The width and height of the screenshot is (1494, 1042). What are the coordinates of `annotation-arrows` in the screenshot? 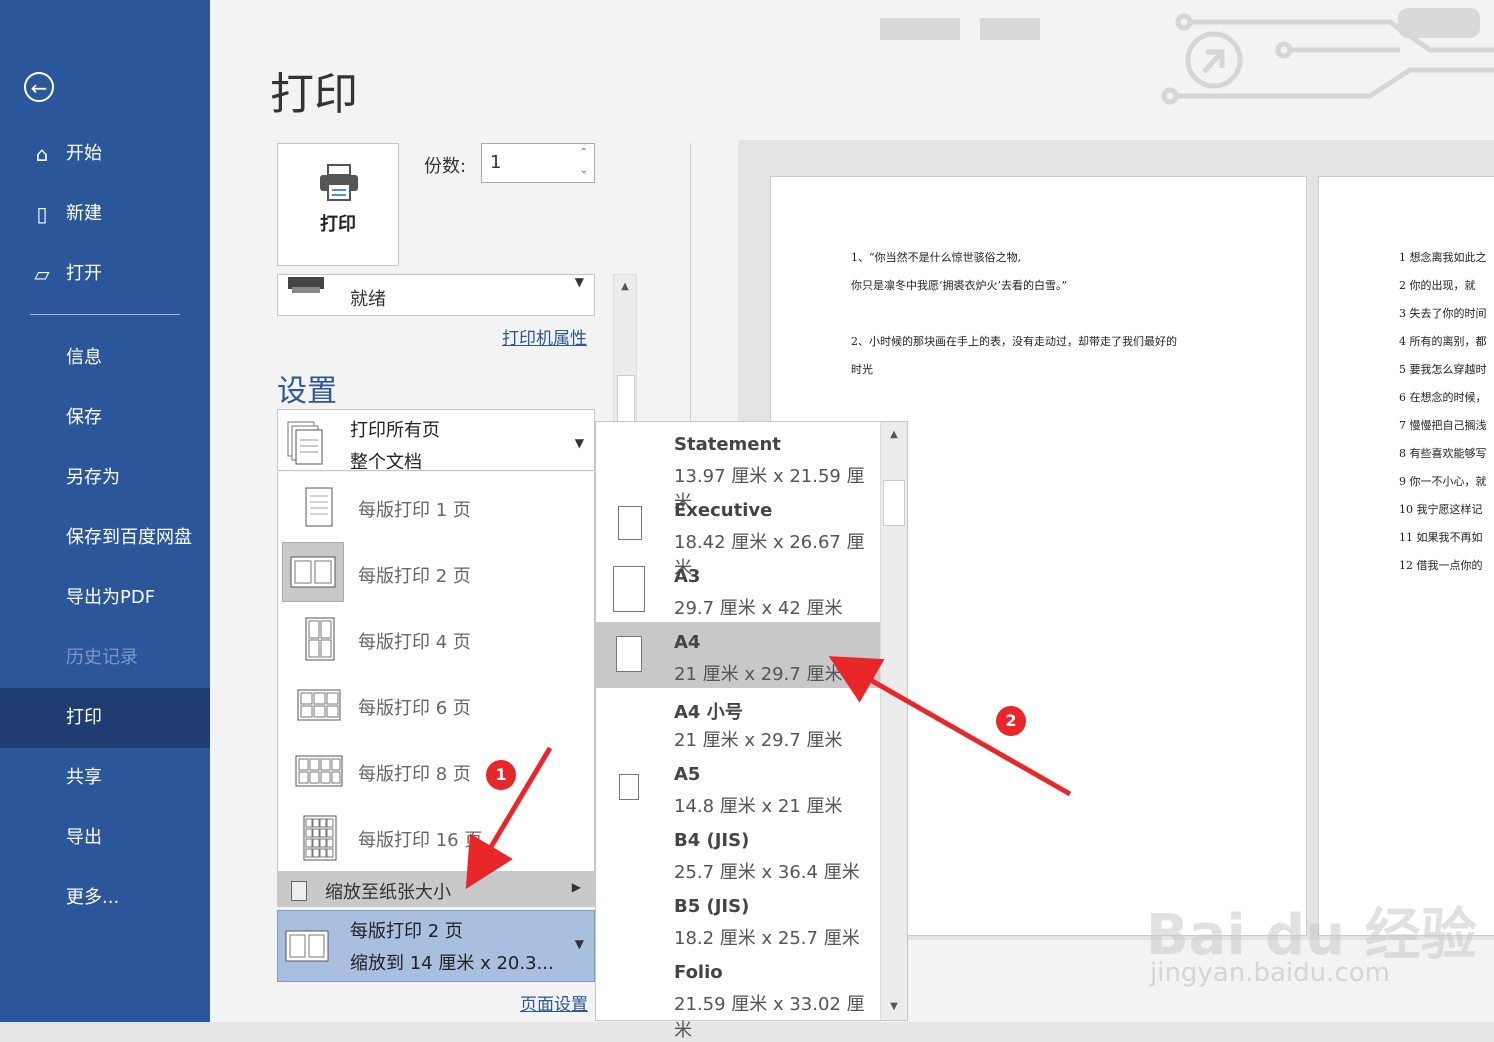 It's located at (768, 773).